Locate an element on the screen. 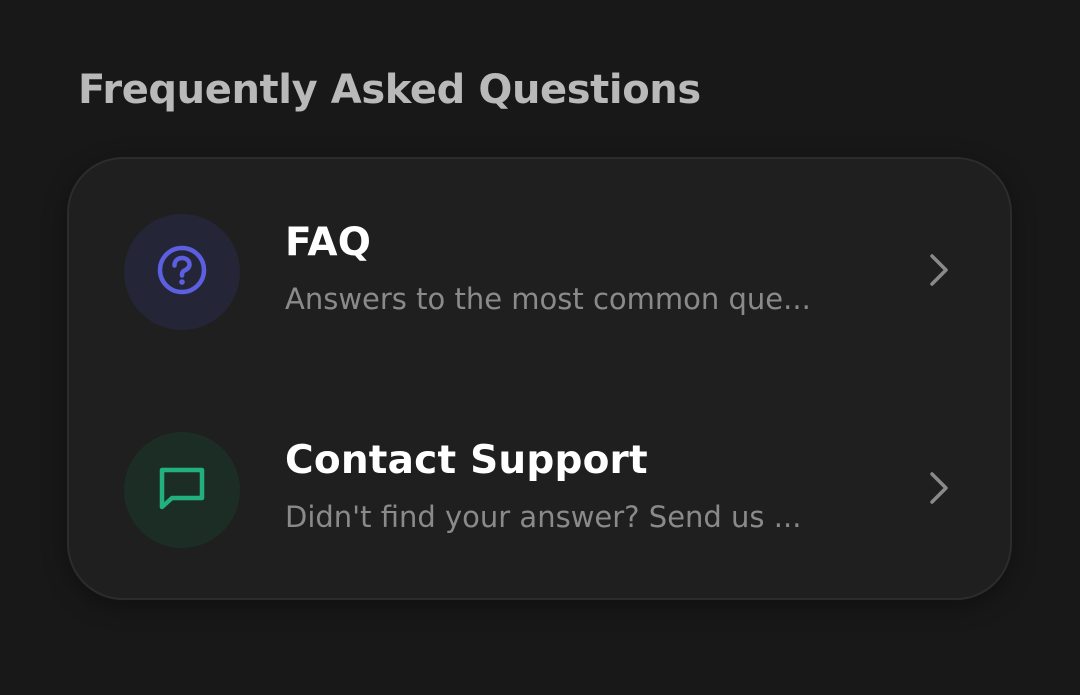 This screenshot has height=695, width=1080. question-circle-icon is located at coordinates (182, 272).